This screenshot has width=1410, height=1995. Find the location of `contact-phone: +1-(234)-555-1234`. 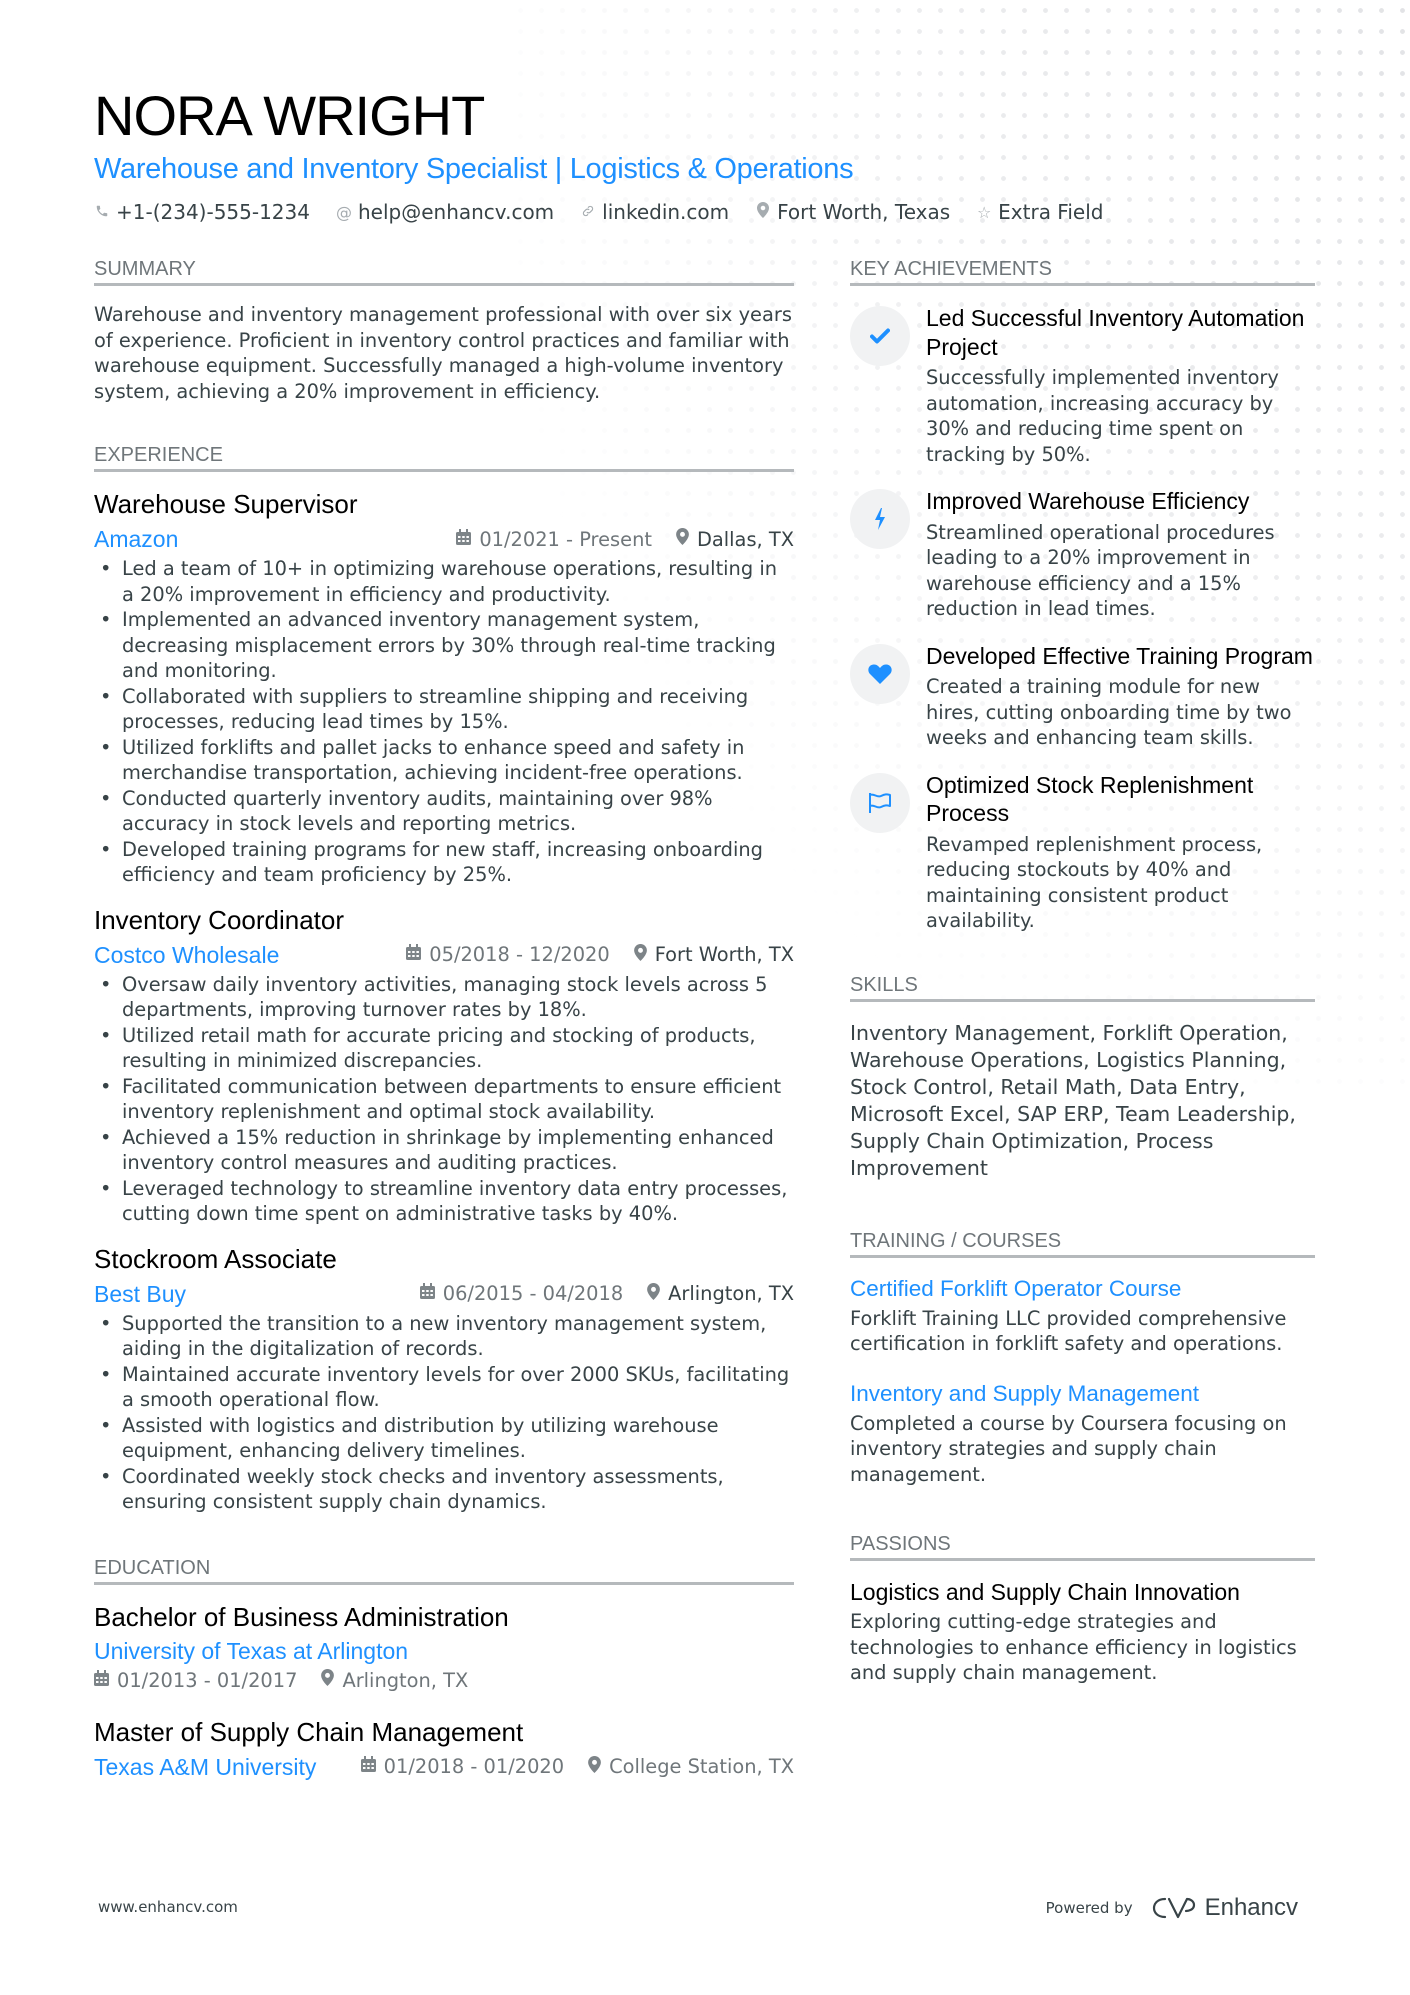

contact-phone: +1-(234)-555-1234 is located at coordinates (202, 212).